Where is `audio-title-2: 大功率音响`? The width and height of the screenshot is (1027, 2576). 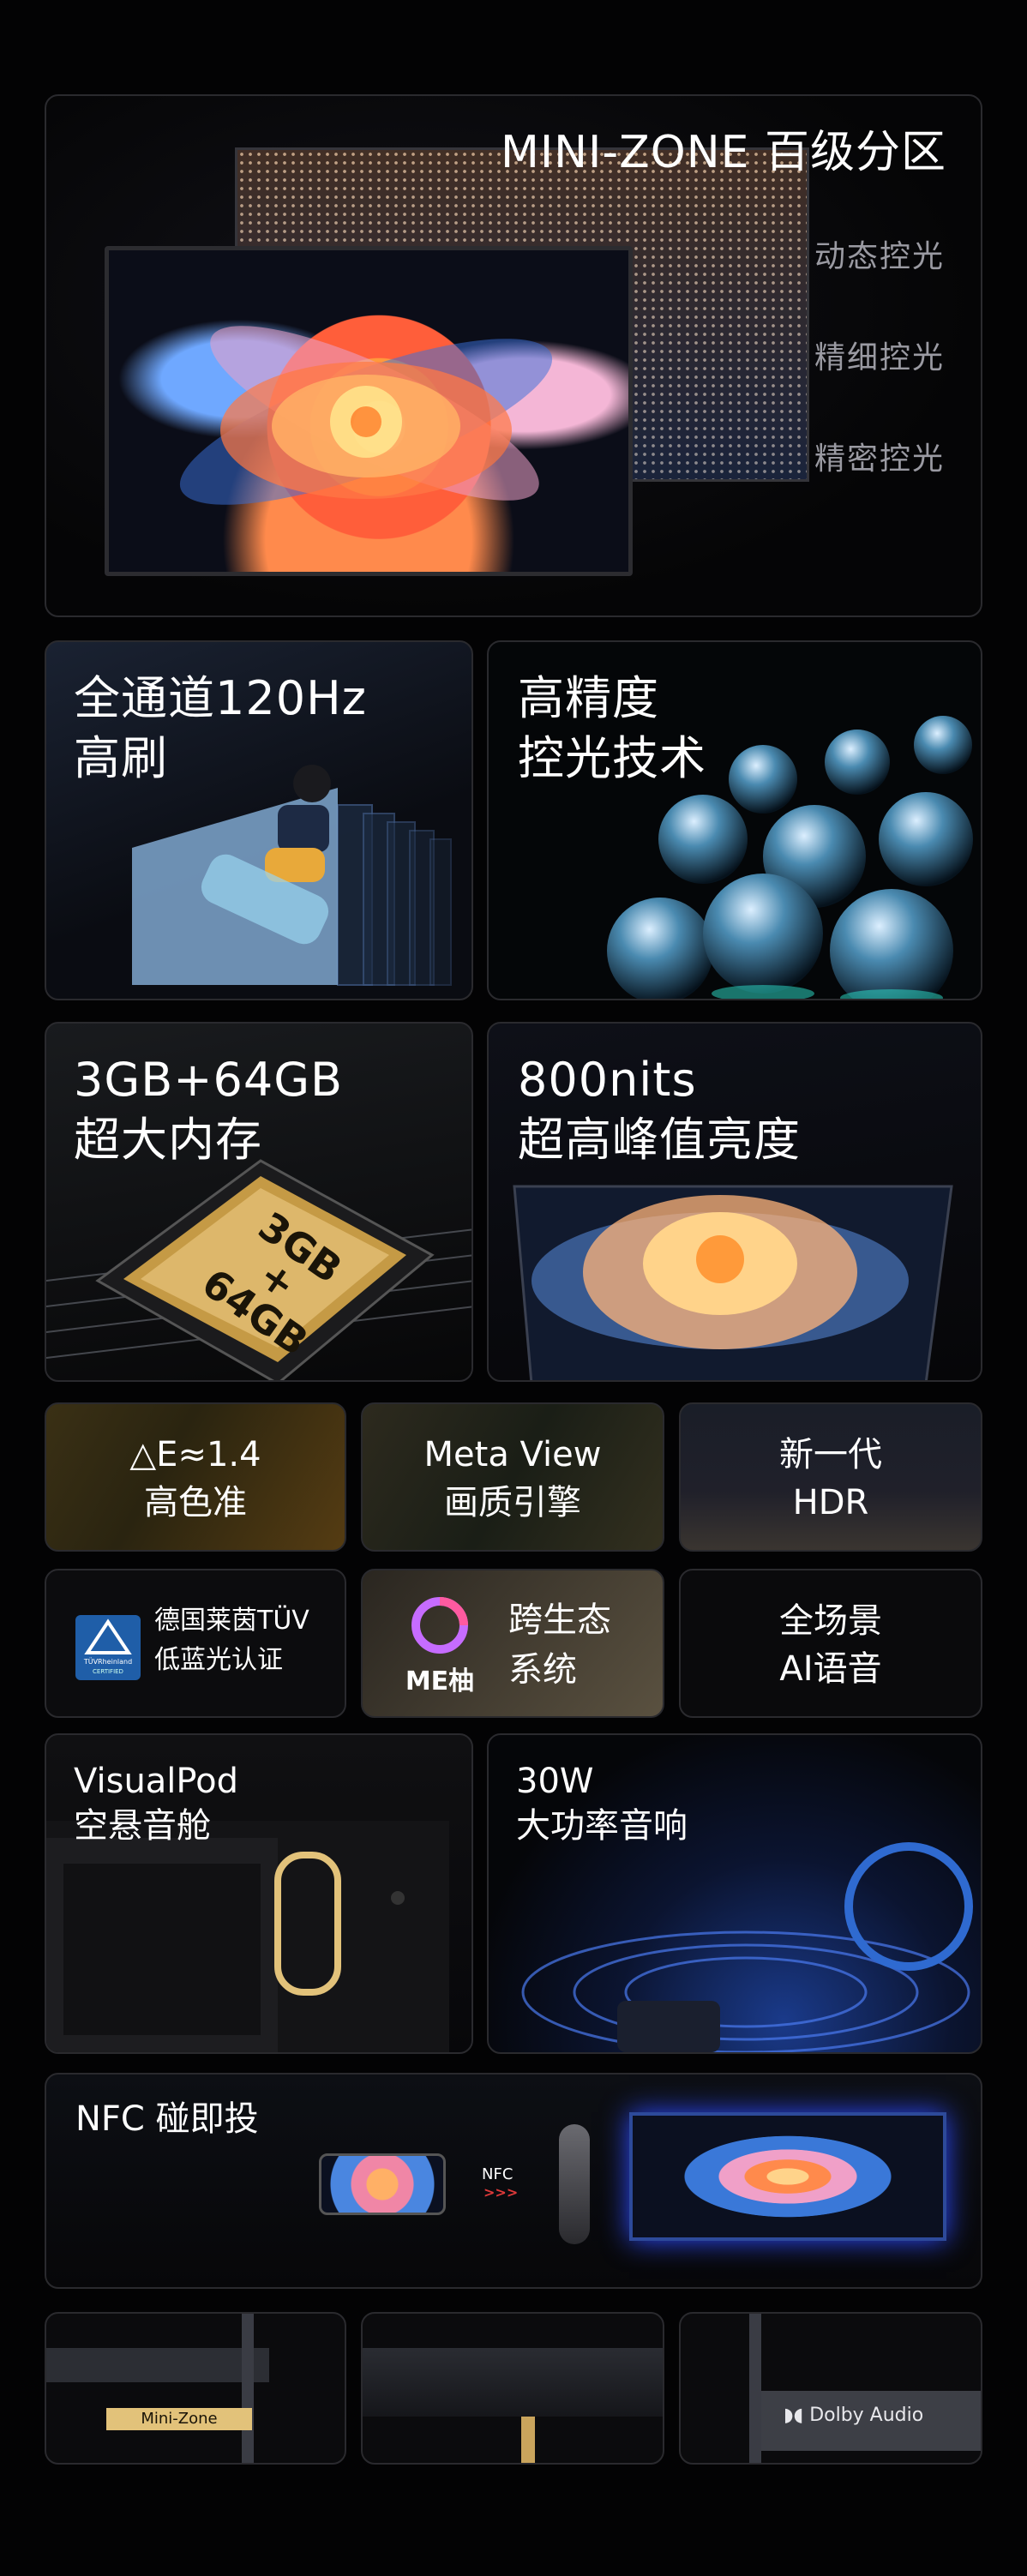 audio-title-2: 大功率音响 is located at coordinates (602, 1826).